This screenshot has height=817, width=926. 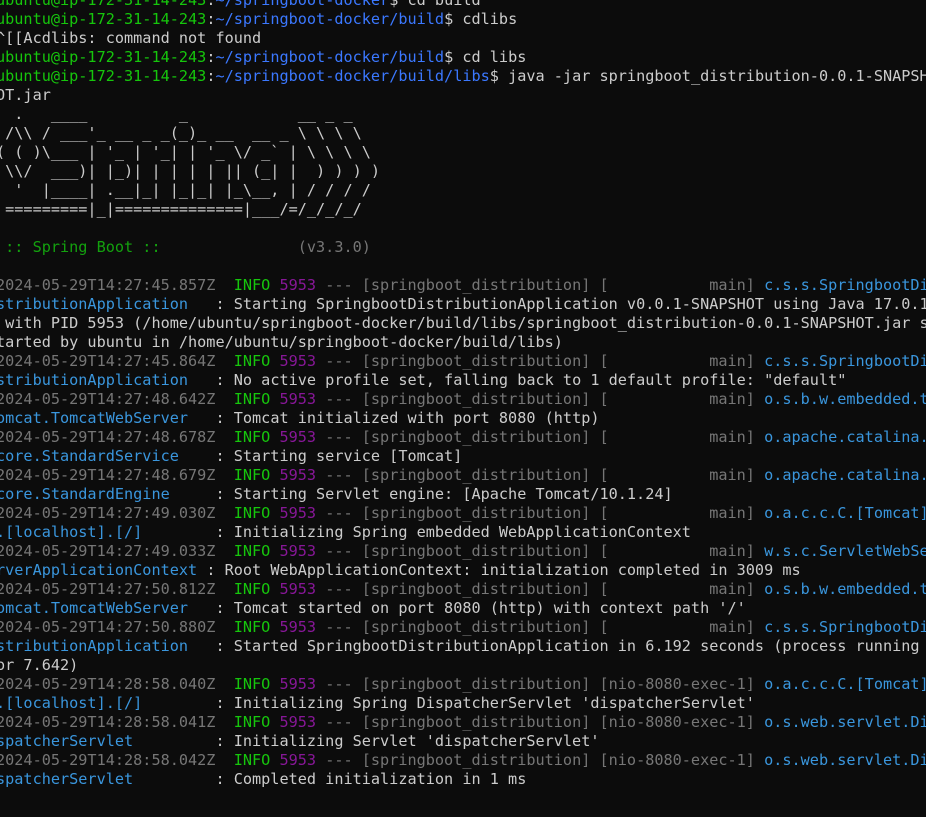 I want to click on terminal-line: ' |____| .__|_| |_|_| |_\__, | / / / /, so click(x=185, y=190).